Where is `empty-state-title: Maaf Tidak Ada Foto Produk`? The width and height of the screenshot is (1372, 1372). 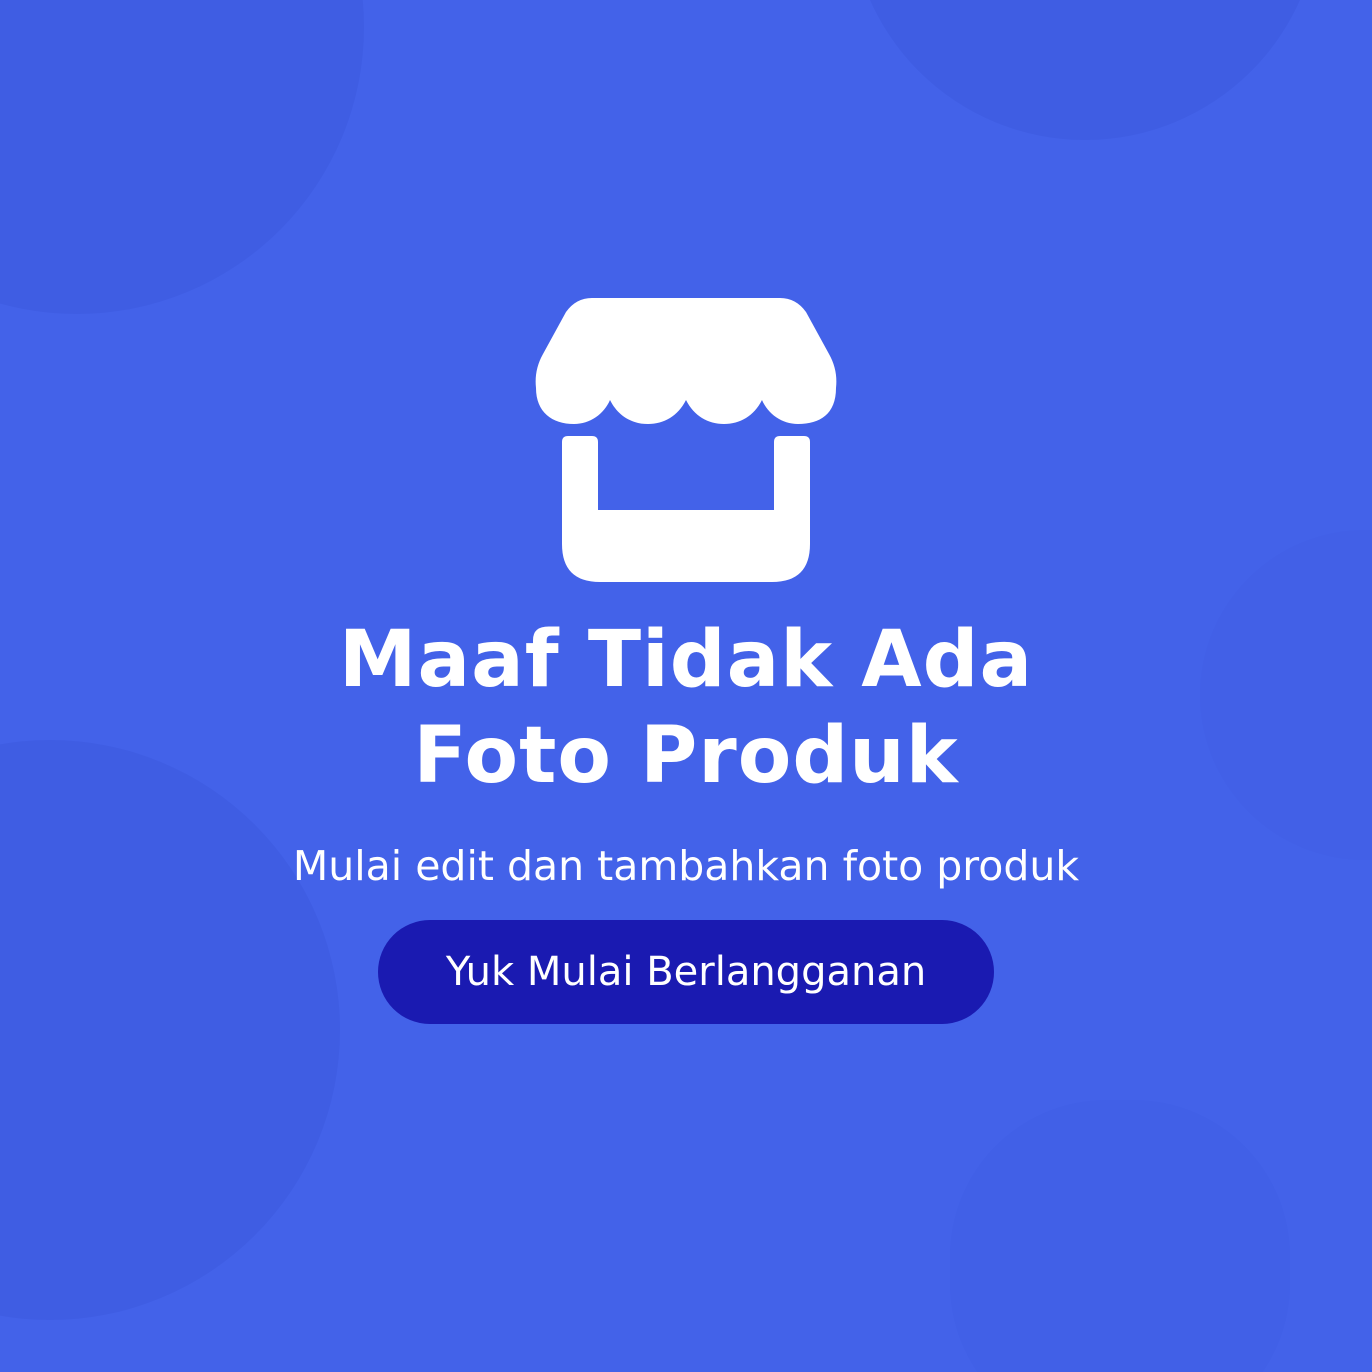 empty-state-title: Maaf Tidak Ada Foto Produk is located at coordinates (686, 708).